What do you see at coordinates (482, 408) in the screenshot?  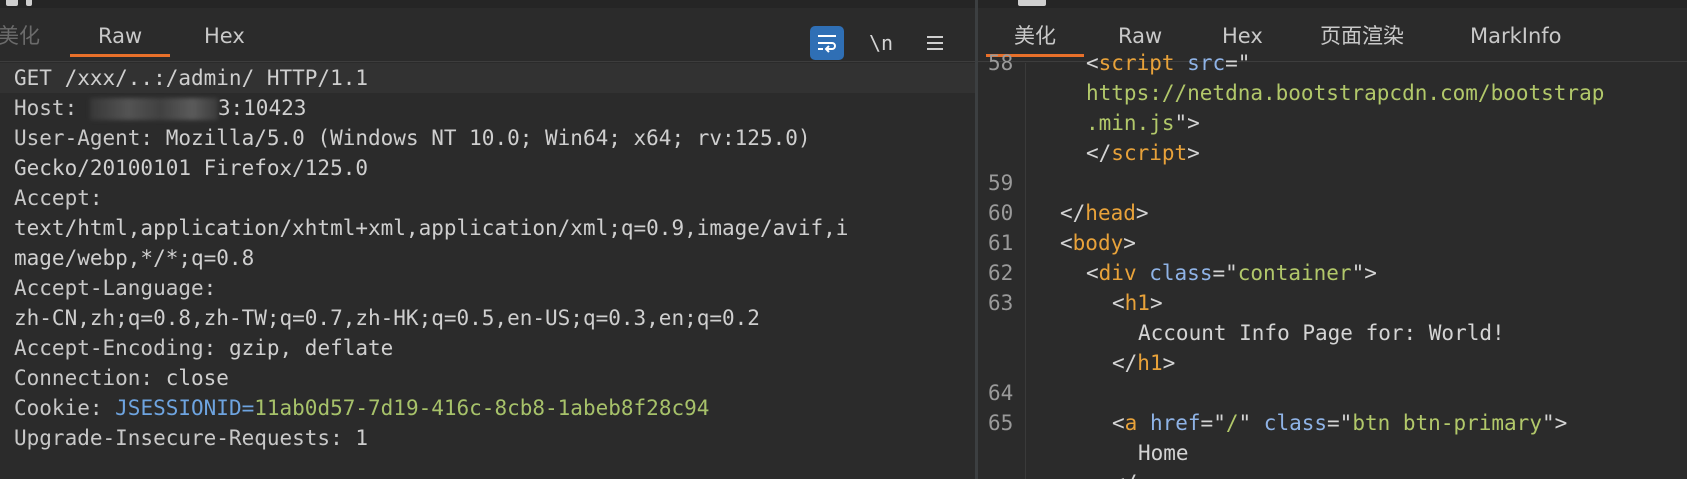 I see `cookie-value: 11ab0d57-7d19-416c-8cb8-1abeb8f28c94` at bounding box center [482, 408].